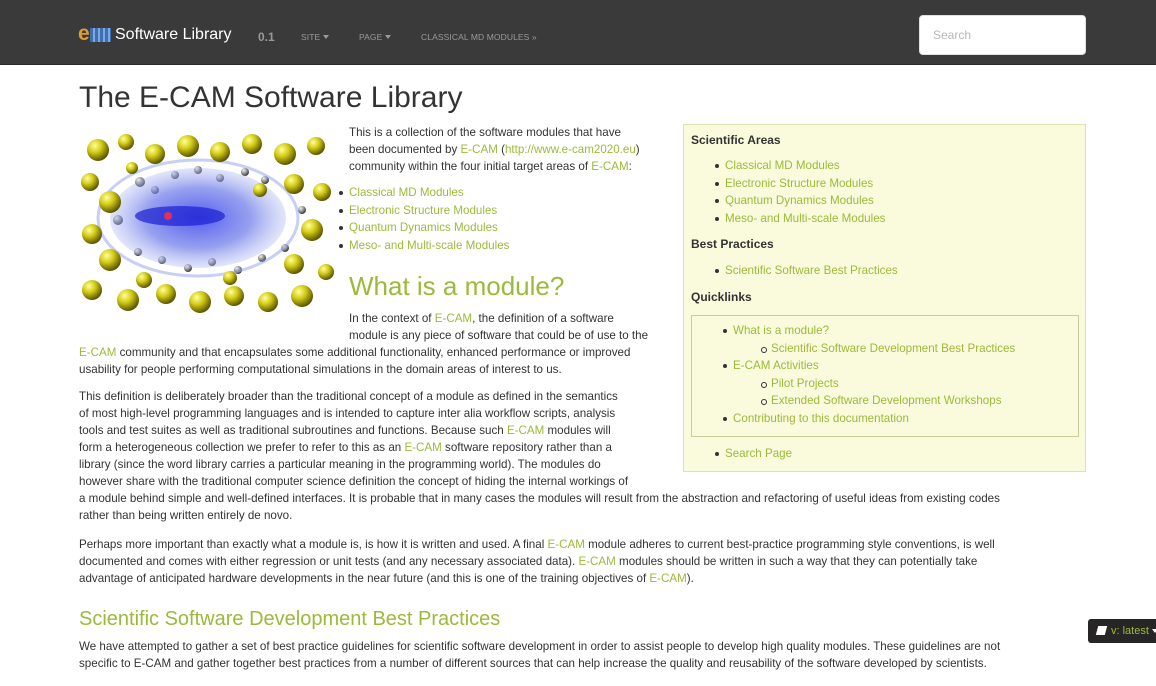 The width and height of the screenshot is (1156, 686). What do you see at coordinates (736, 140) in the screenshot?
I see `sidebar-heading-areas: Scientific Areas` at bounding box center [736, 140].